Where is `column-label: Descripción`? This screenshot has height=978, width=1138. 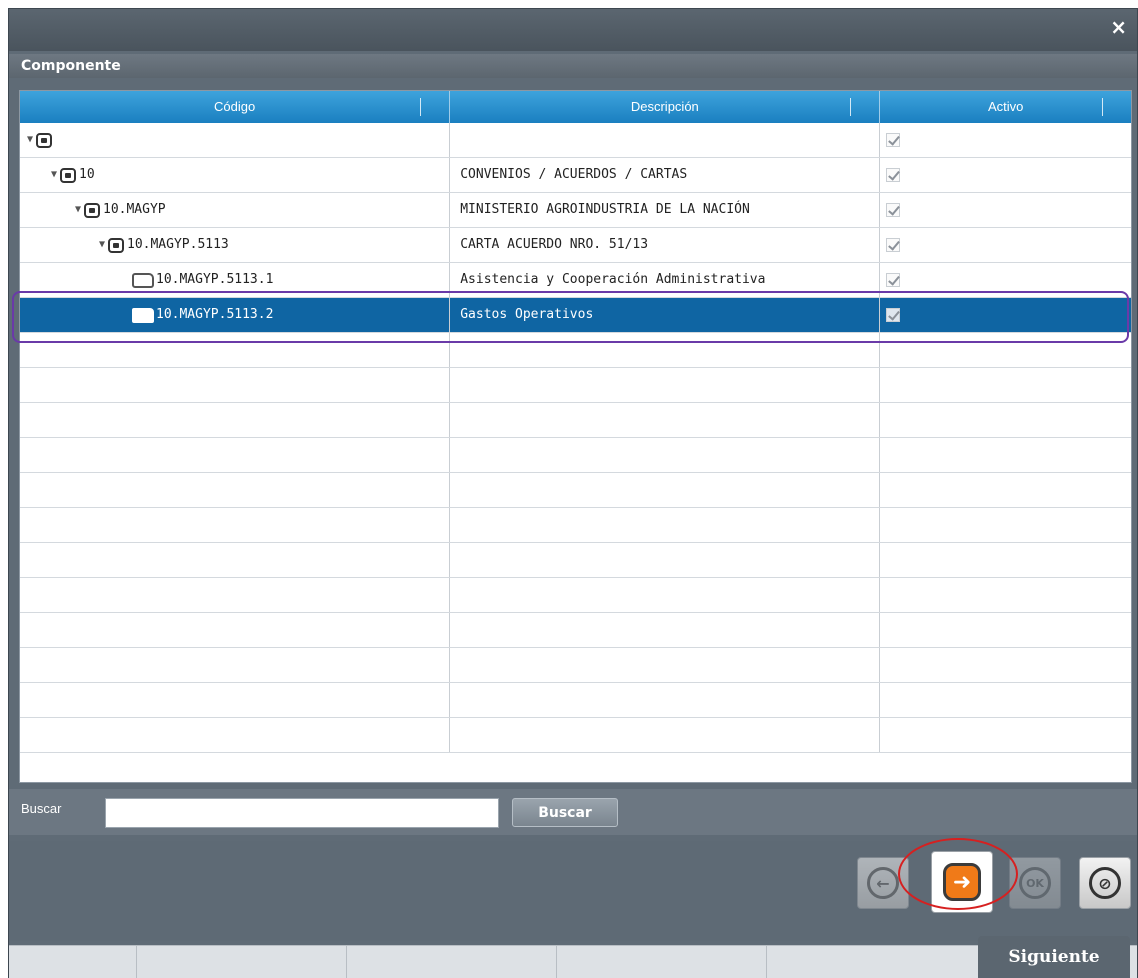 column-label: Descripción is located at coordinates (664, 106).